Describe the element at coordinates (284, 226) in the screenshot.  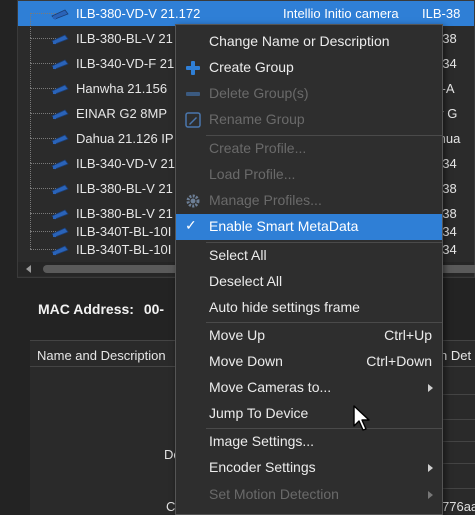
I see `menu-item-label: Enable Smart MetaData` at that location.